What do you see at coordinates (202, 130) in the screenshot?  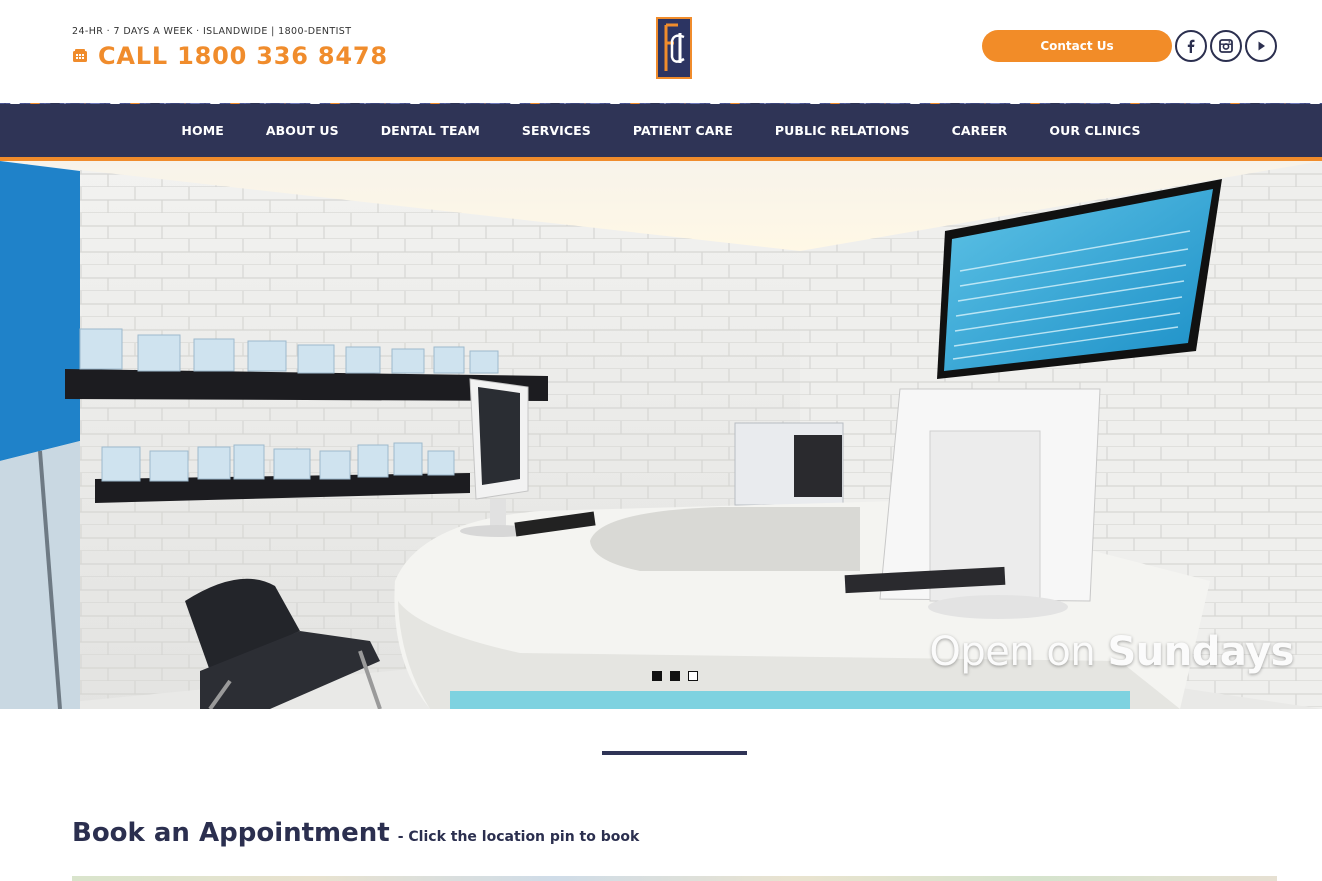 I see `nav-item-home: HOME` at bounding box center [202, 130].